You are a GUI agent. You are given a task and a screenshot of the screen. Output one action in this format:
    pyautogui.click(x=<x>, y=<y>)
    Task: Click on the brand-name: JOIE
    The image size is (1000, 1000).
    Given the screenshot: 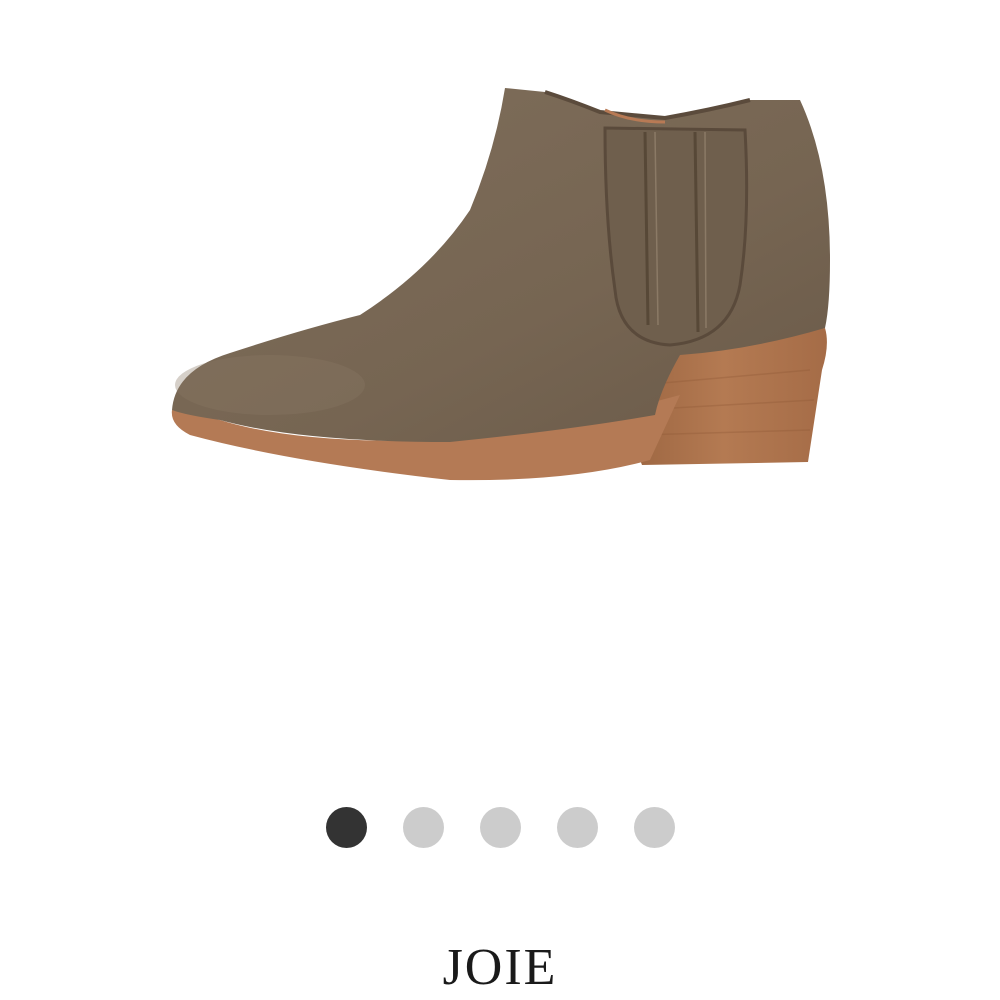 What is the action you would take?
    pyautogui.click(x=500, y=968)
    